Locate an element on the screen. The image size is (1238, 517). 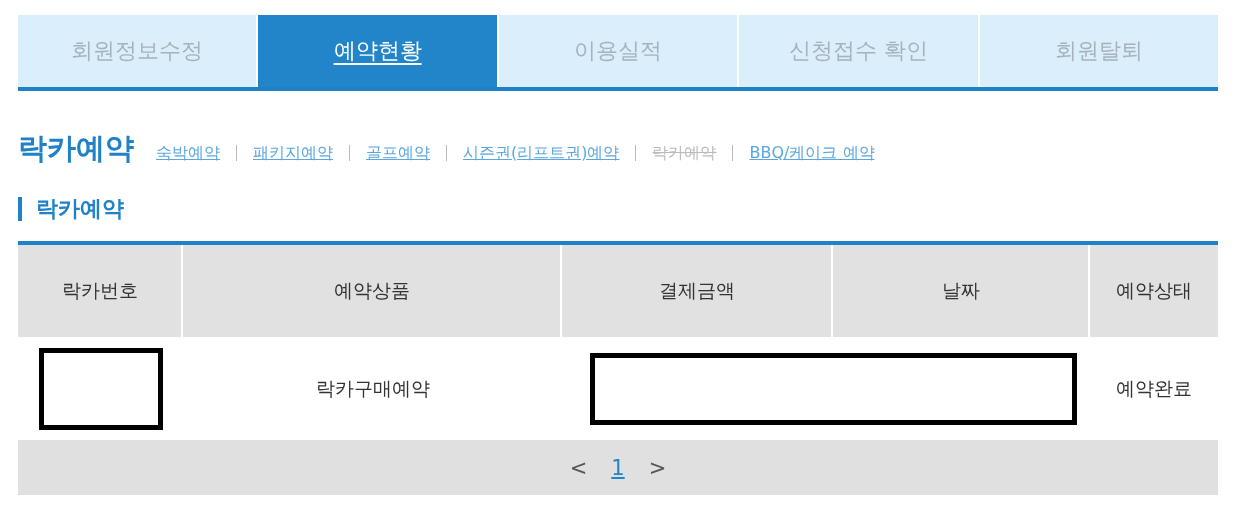
page-link: 1 is located at coordinates (618, 467).